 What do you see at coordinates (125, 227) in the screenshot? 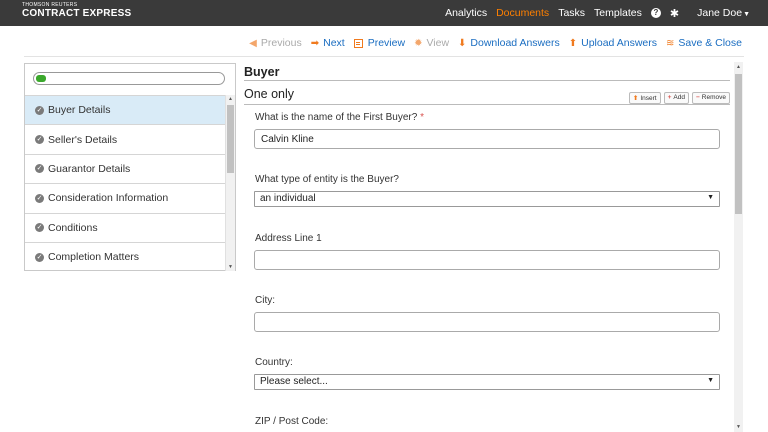
I see `sidebar-item-conditions: ✓ Conditions` at bounding box center [125, 227].